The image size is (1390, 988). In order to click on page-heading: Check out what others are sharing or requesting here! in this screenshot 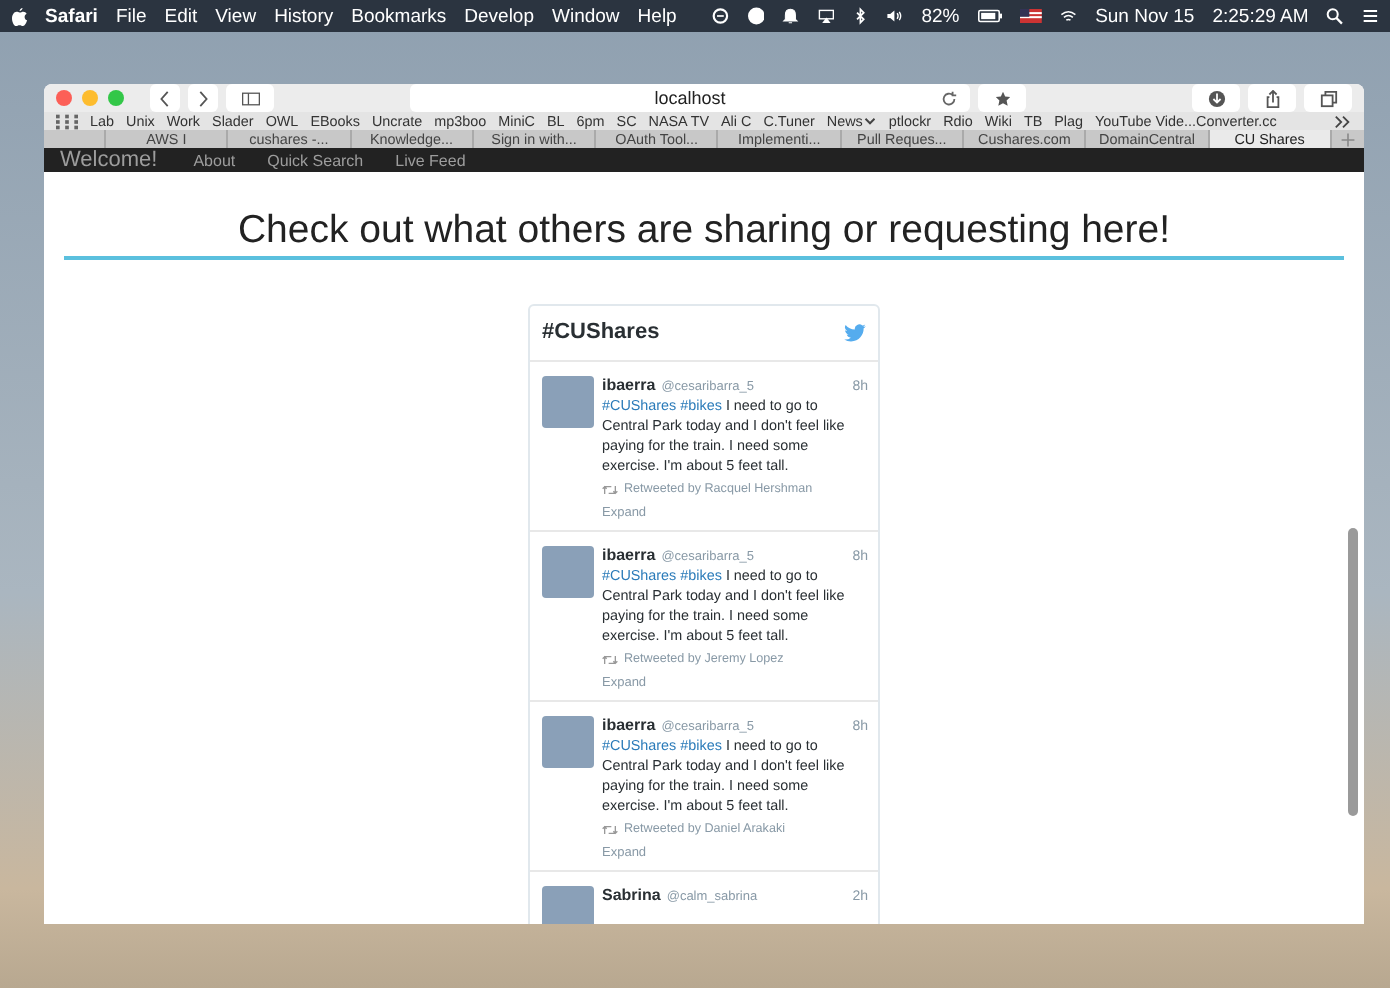, I will do `click(704, 231)`.